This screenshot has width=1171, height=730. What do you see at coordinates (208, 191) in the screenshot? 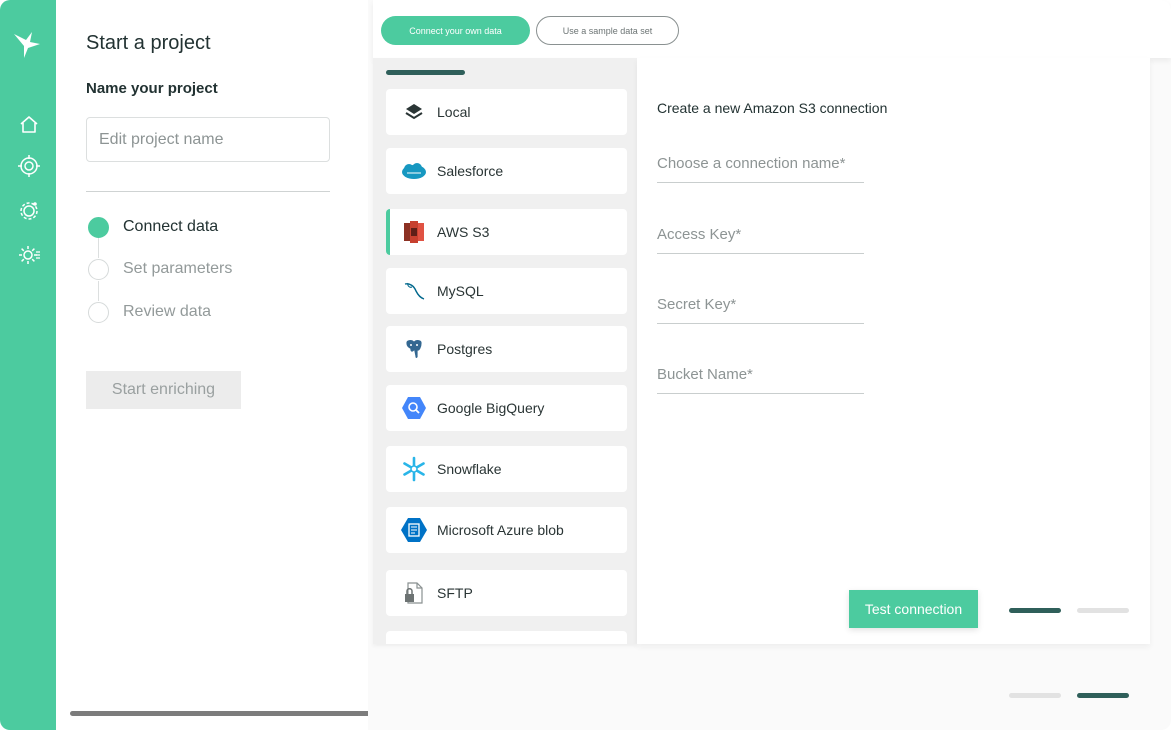
I see `divider` at bounding box center [208, 191].